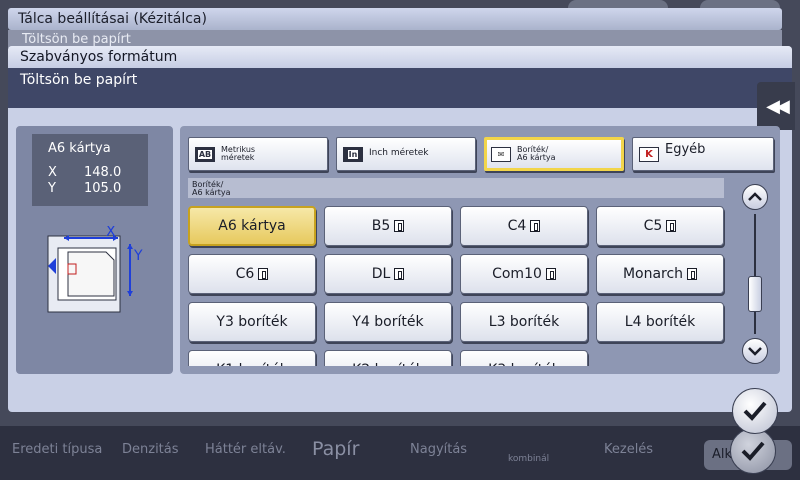 Image resolution: width=800 pixels, height=480 pixels. Describe the element at coordinates (79, 148) in the screenshot. I see `current-size-name: A6 kártya` at that location.